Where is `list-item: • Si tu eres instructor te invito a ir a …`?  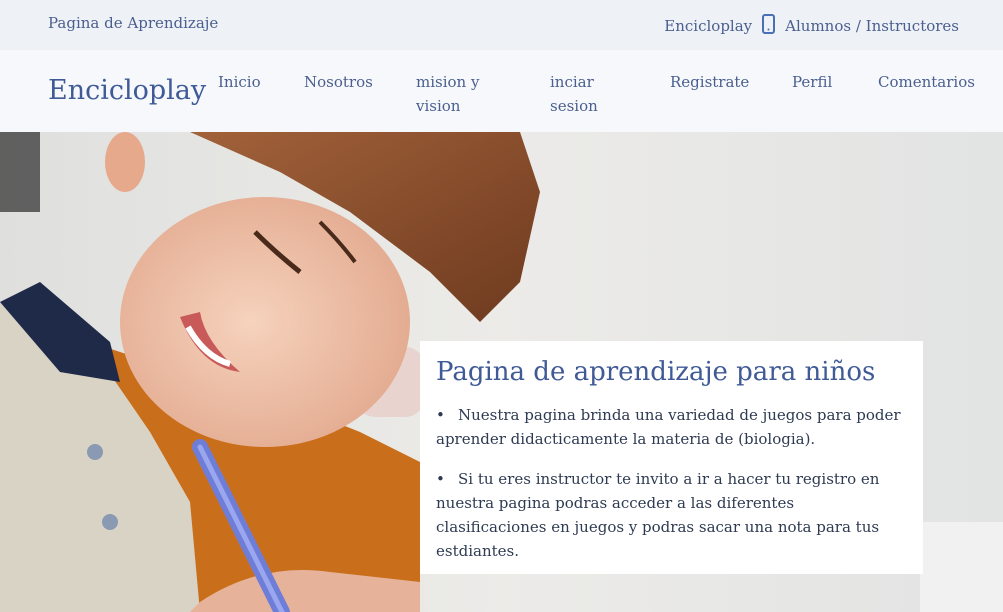 list-item: • Si tu eres instructor te invito a ir a … is located at coordinates (671, 515).